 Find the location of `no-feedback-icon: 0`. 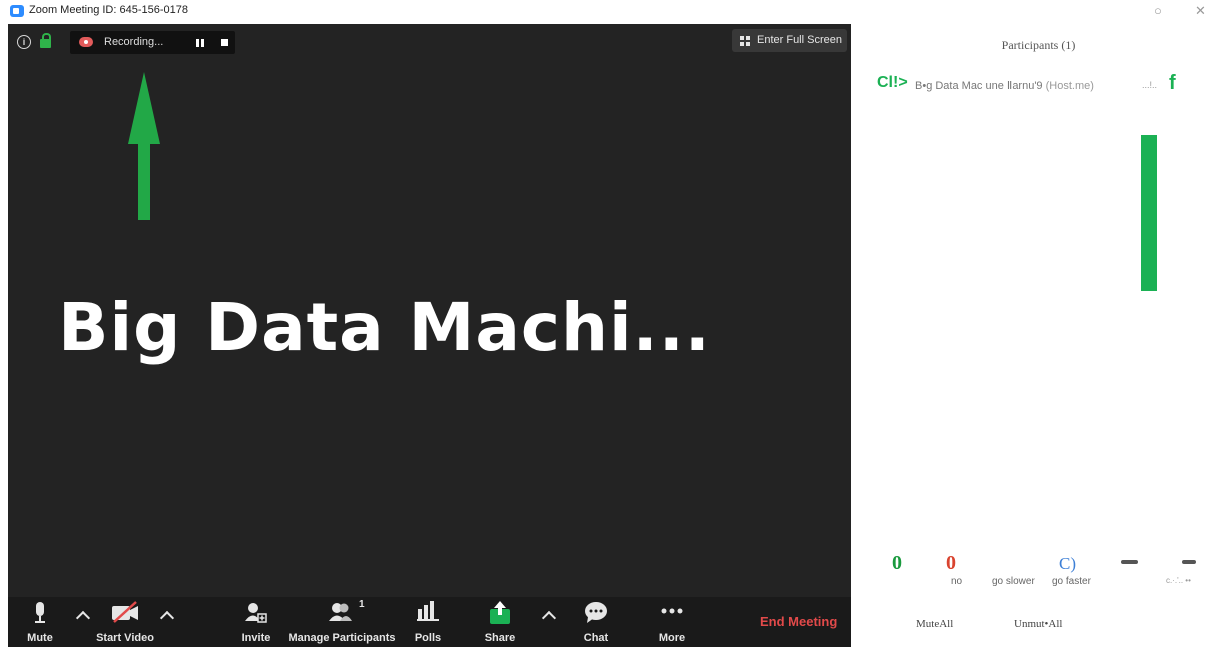

no-feedback-icon: 0 is located at coordinates (951, 563).